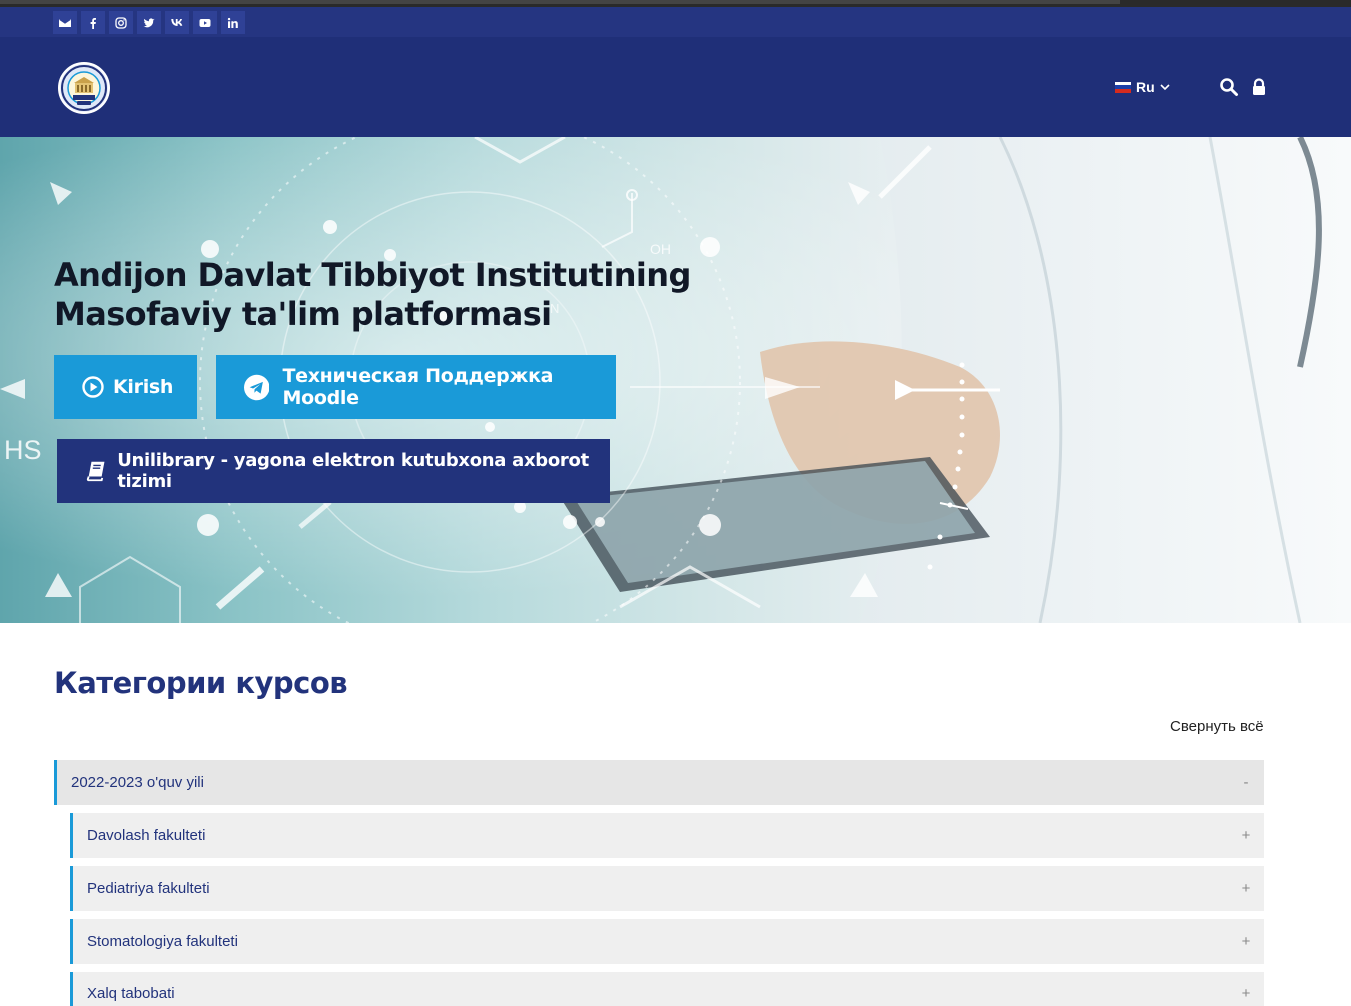 Image resolution: width=1351 pixels, height=1006 pixels. I want to click on category-label: Xalq tabobati, so click(131, 993).